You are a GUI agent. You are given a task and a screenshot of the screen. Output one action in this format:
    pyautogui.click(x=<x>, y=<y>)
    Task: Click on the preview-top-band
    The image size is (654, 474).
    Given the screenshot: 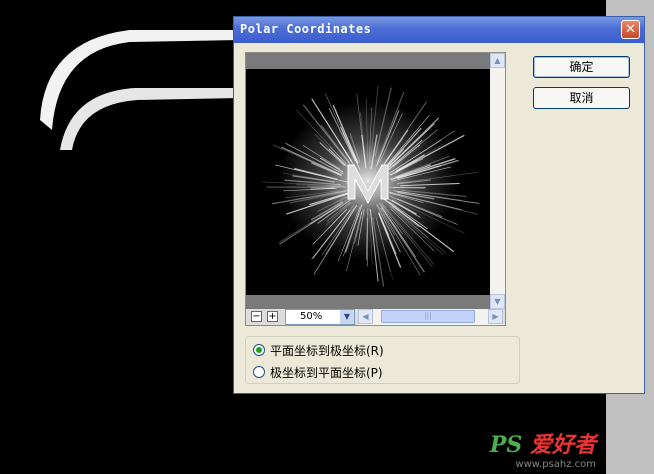 What is the action you would take?
    pyautogui.click(x=368, y=61)
    